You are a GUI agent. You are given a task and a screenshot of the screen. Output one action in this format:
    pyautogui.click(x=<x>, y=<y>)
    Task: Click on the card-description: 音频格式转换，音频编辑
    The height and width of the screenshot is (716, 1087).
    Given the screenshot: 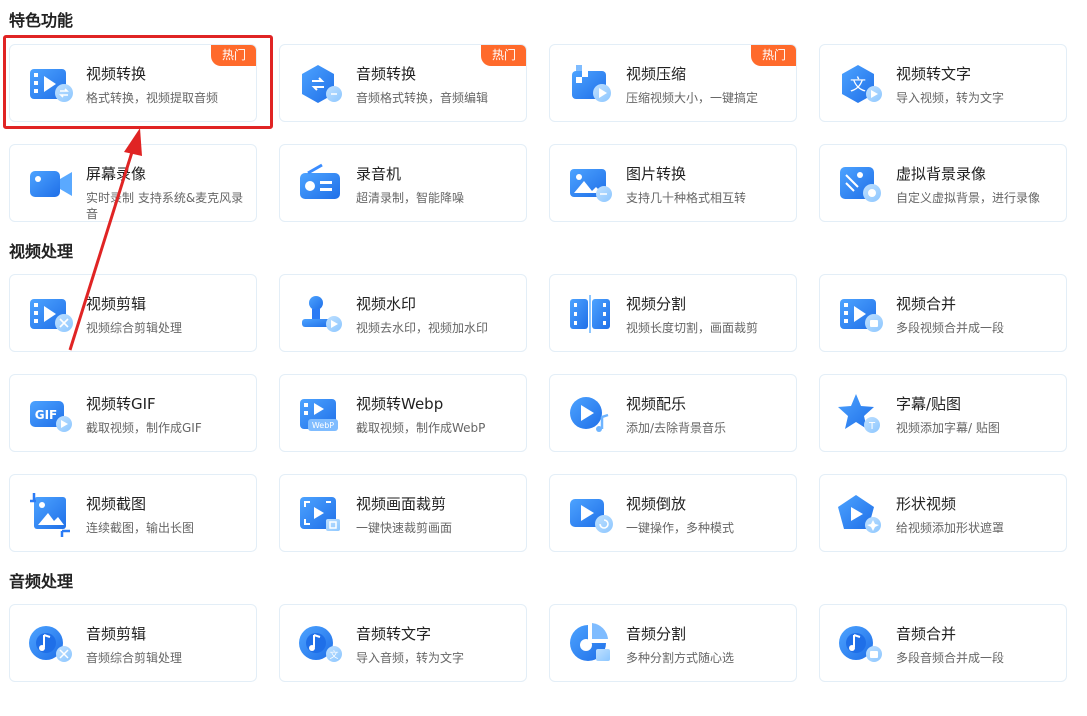 What is the action you would take?
    pyautogui.click(x=422, y=98)
    